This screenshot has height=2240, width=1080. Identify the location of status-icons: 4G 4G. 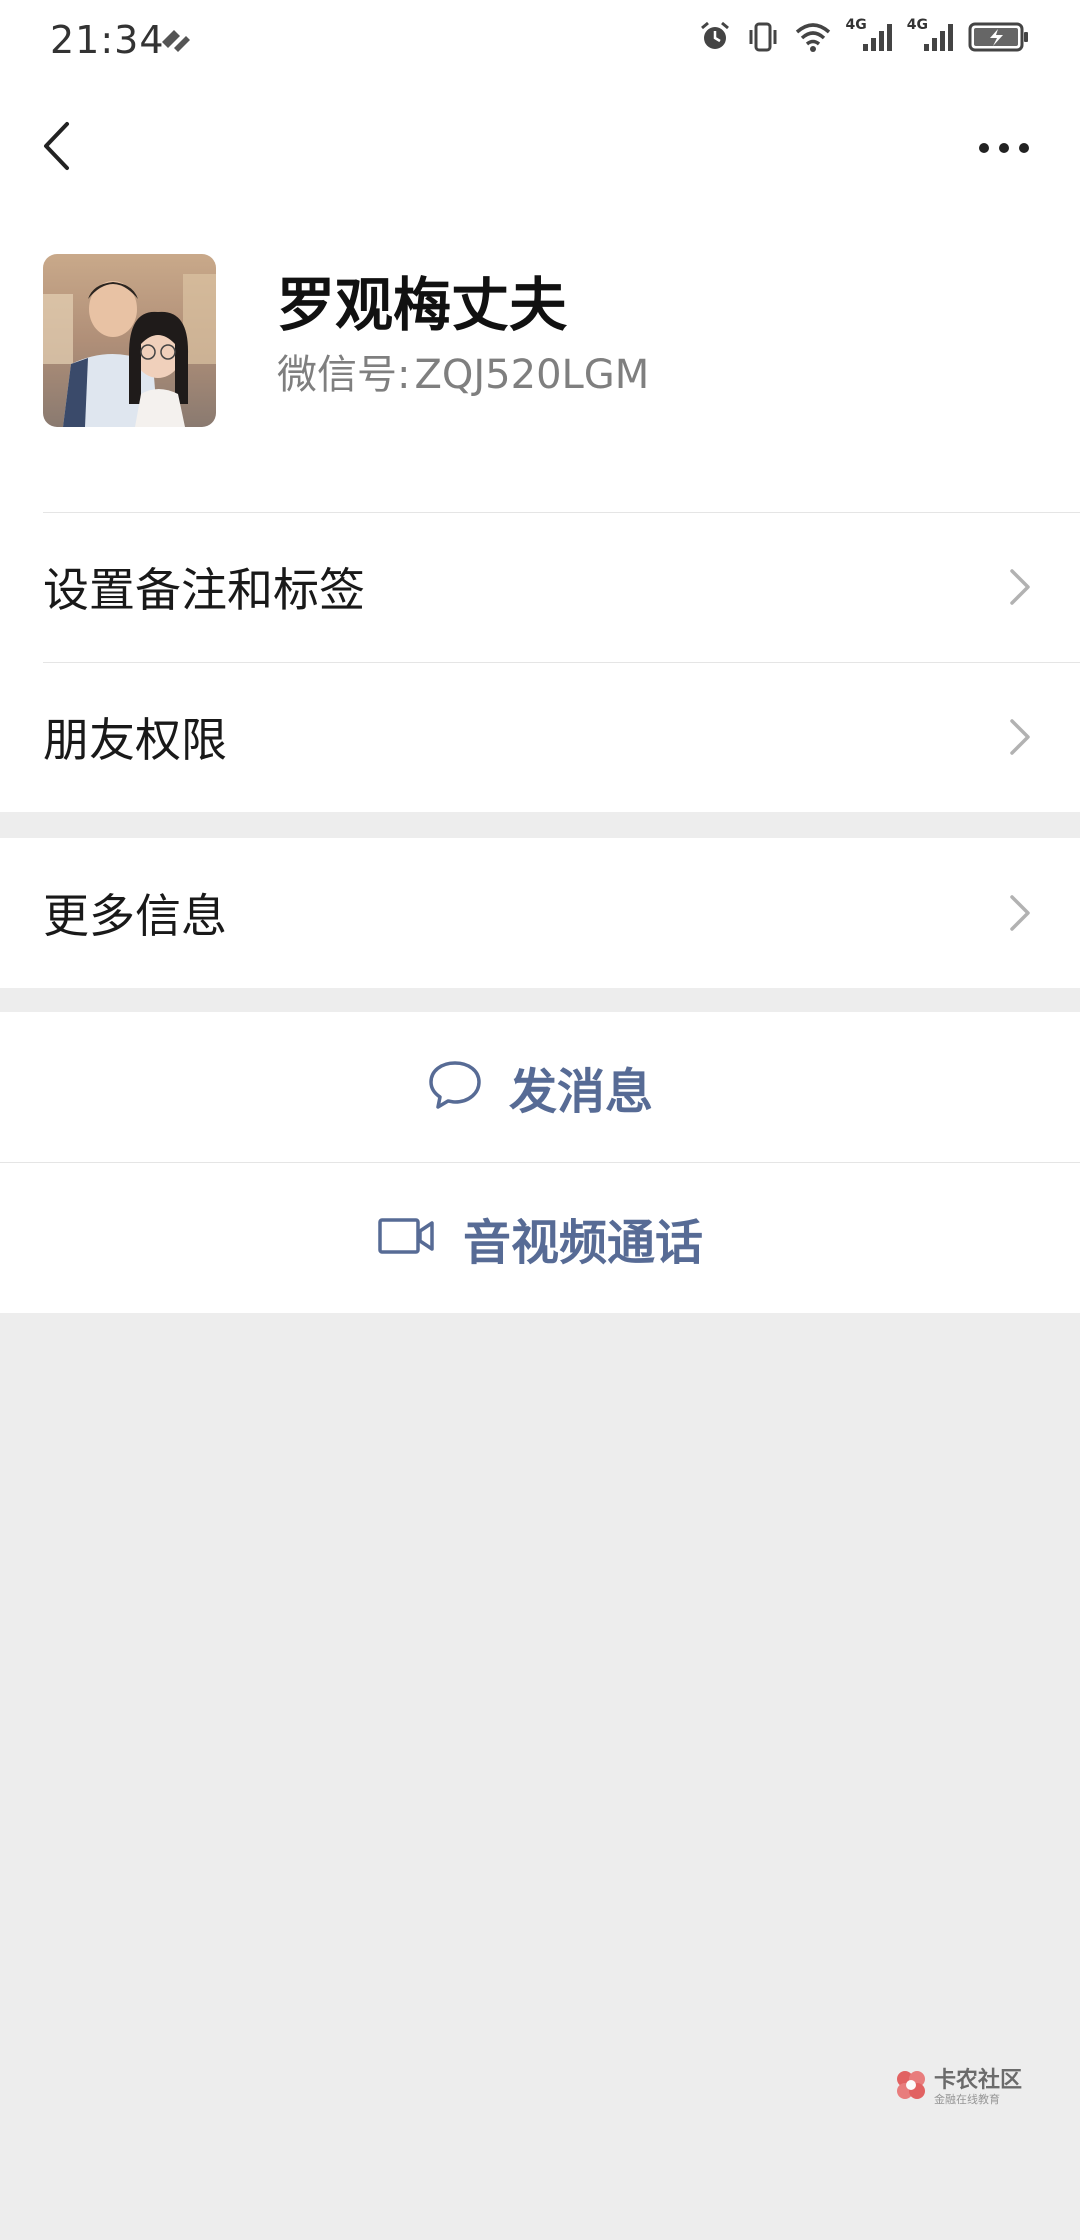
(864, 35).